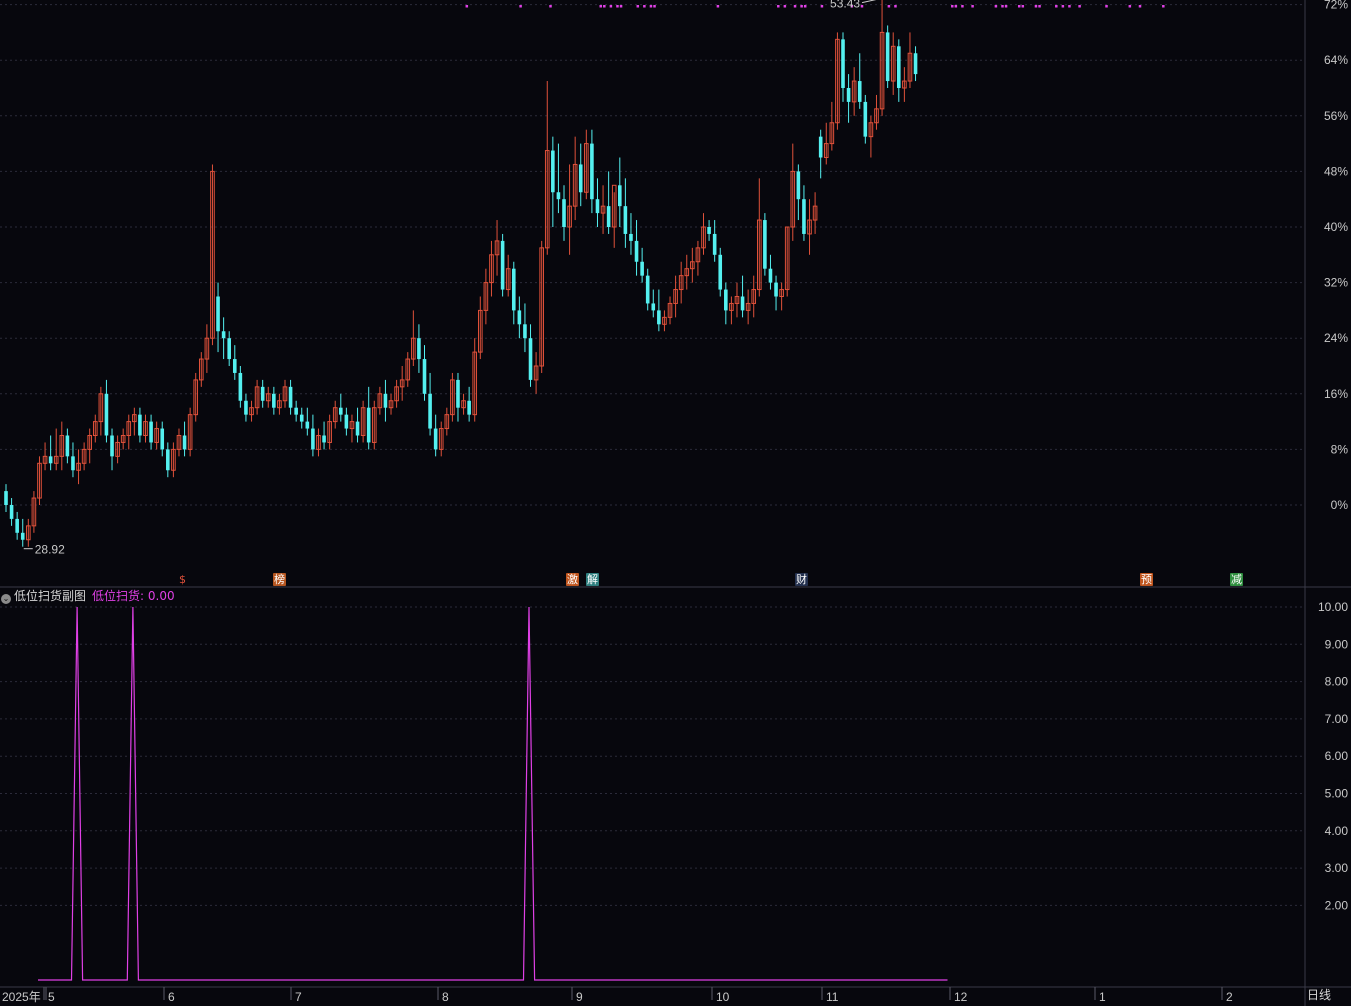 The image size is (1351, 1006). What do you see at coordinates (182, 579) in the screenshot?
I see `dollar-icon: $` at bounding box center [182, 579].